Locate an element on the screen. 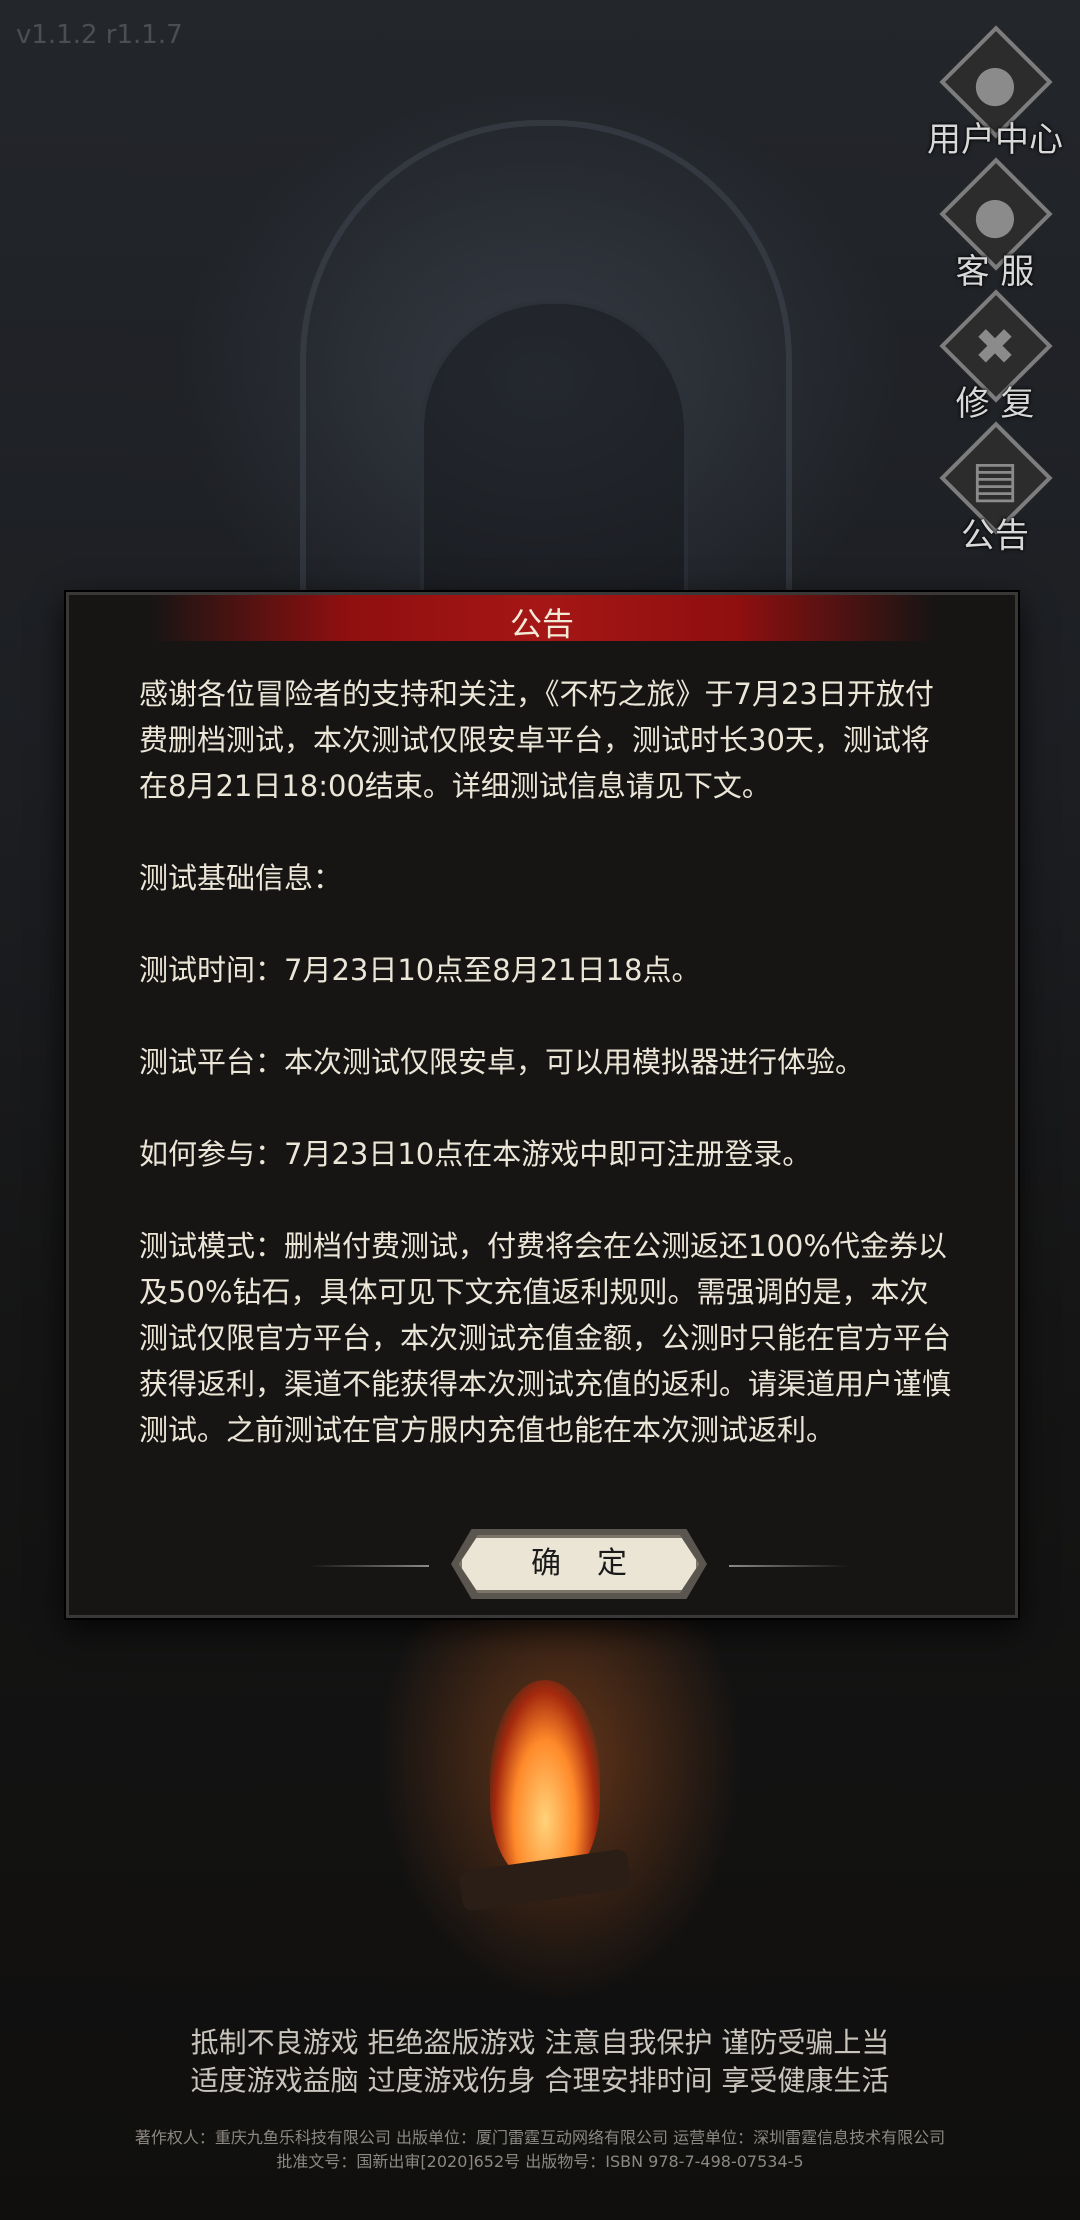 This screenshot has width=1080, height=2220. announcement-how-to-join: 如何参与：7月23日10点在本游戏中即可注册登录。 is located at coordinates (475, 1154).